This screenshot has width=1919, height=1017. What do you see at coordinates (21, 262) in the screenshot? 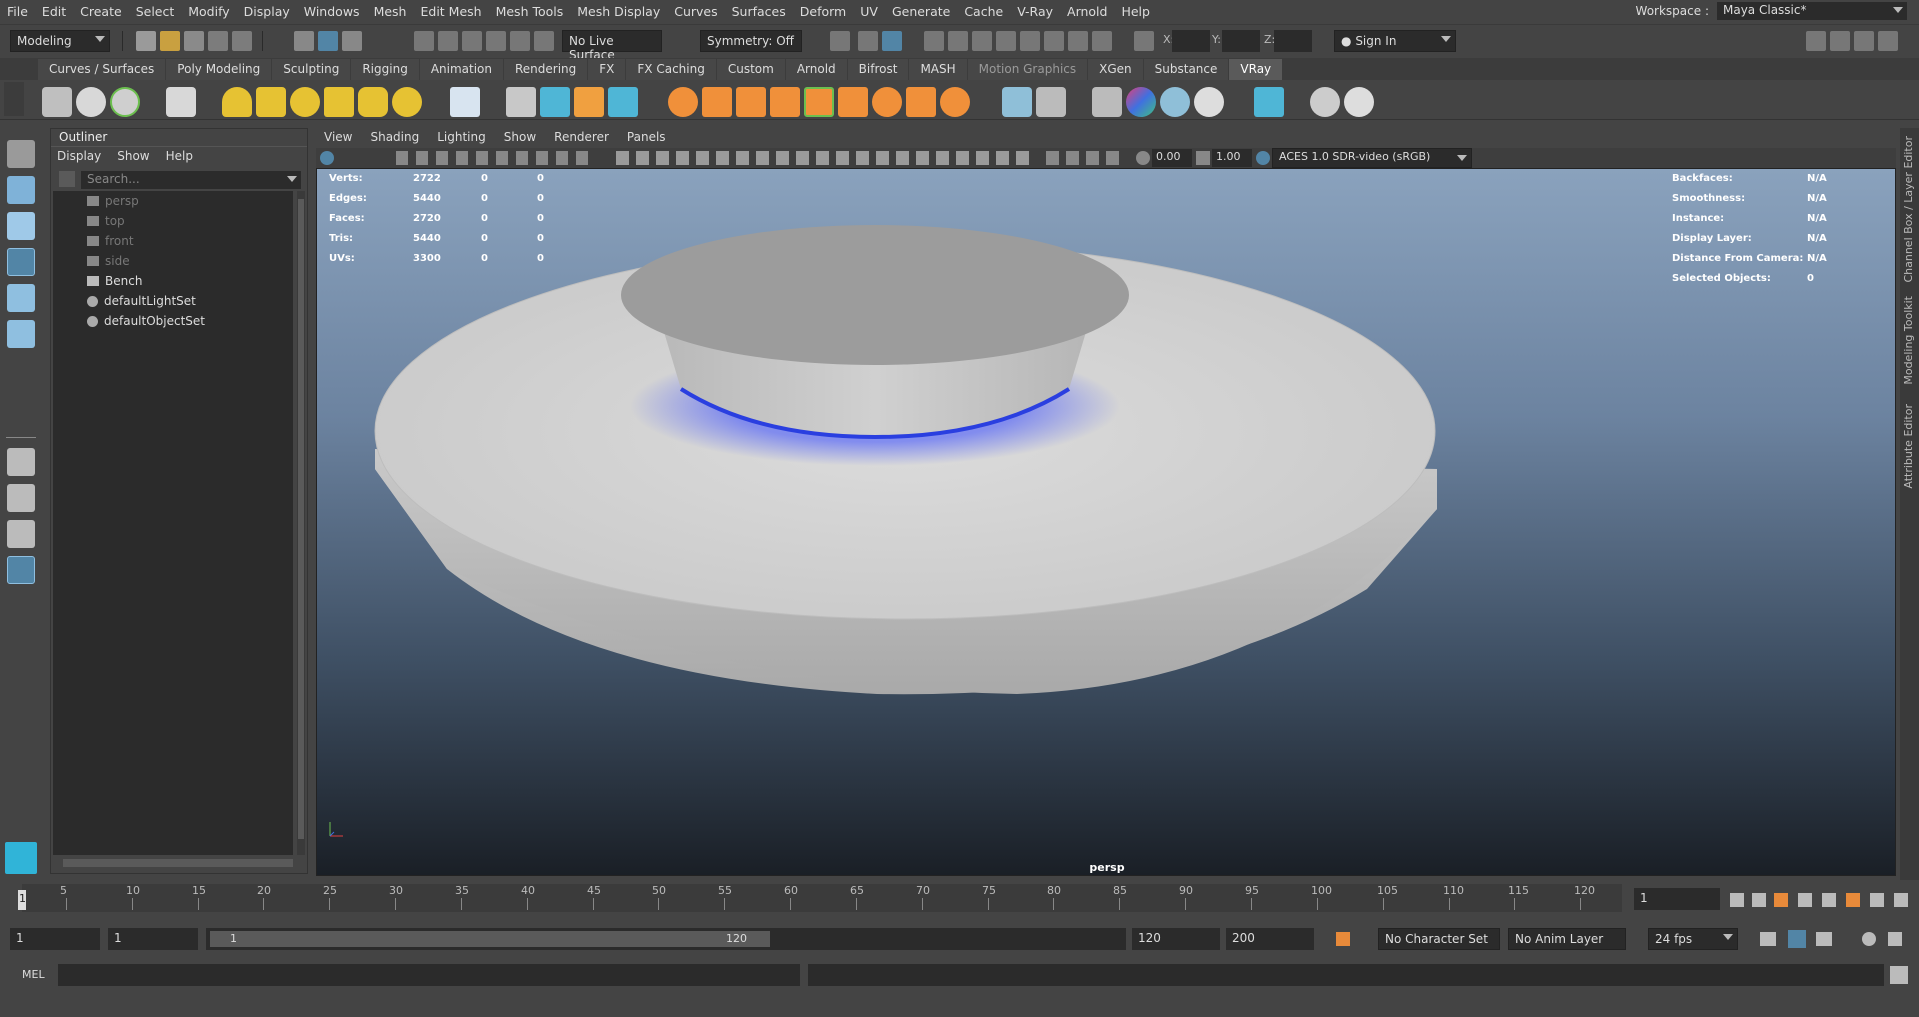
I see `move-tool-icon` at bounding box center [21, 262].